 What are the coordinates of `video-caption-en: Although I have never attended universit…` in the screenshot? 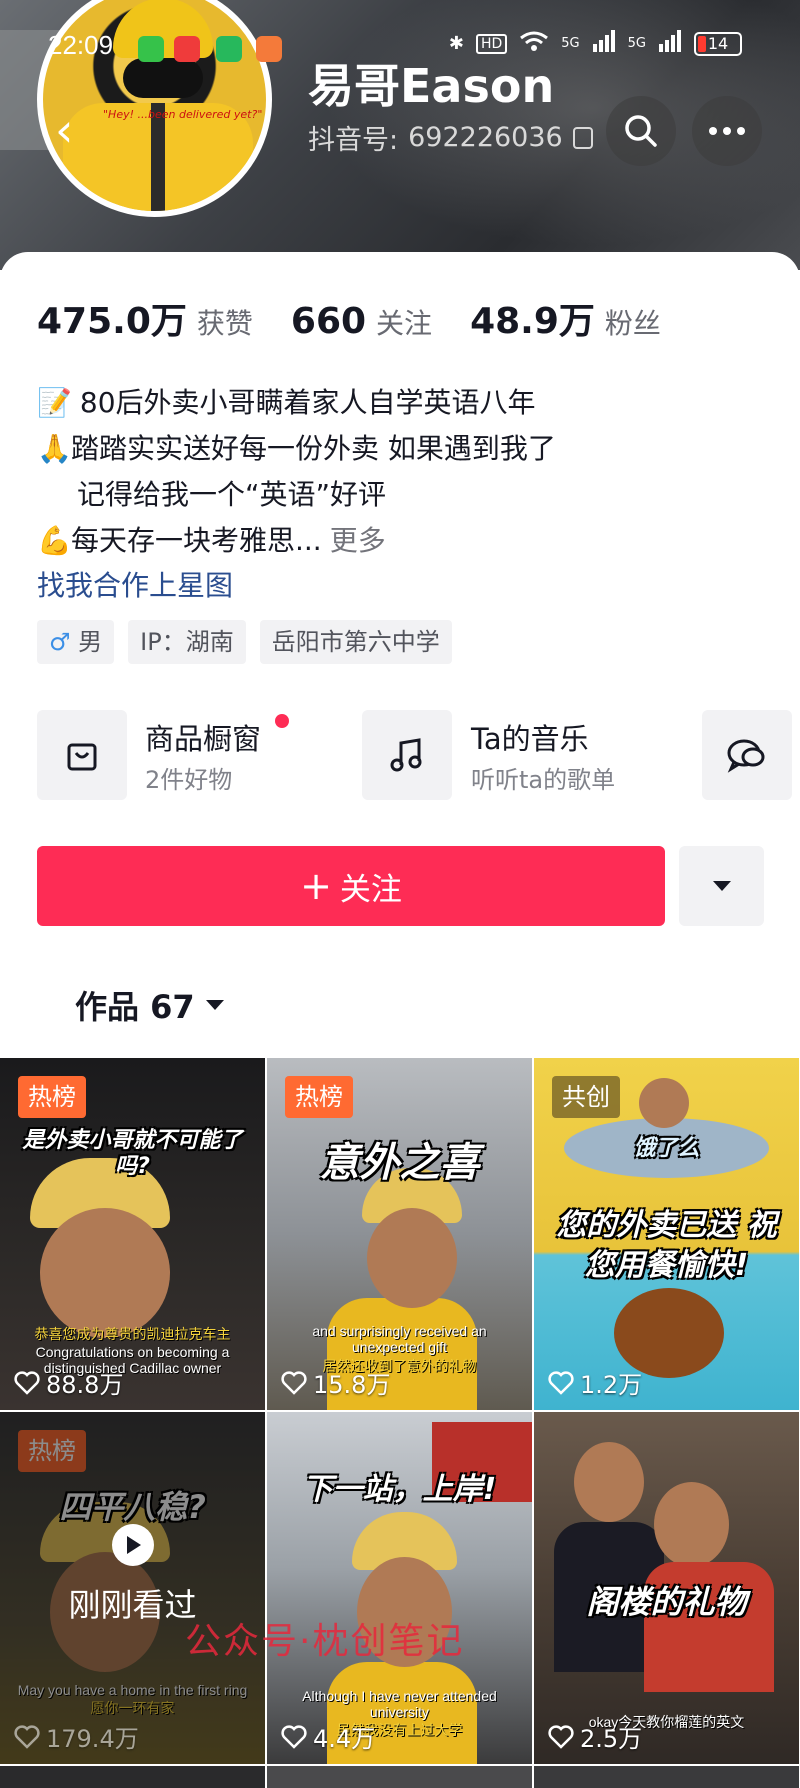 It's located at (399, 1704).